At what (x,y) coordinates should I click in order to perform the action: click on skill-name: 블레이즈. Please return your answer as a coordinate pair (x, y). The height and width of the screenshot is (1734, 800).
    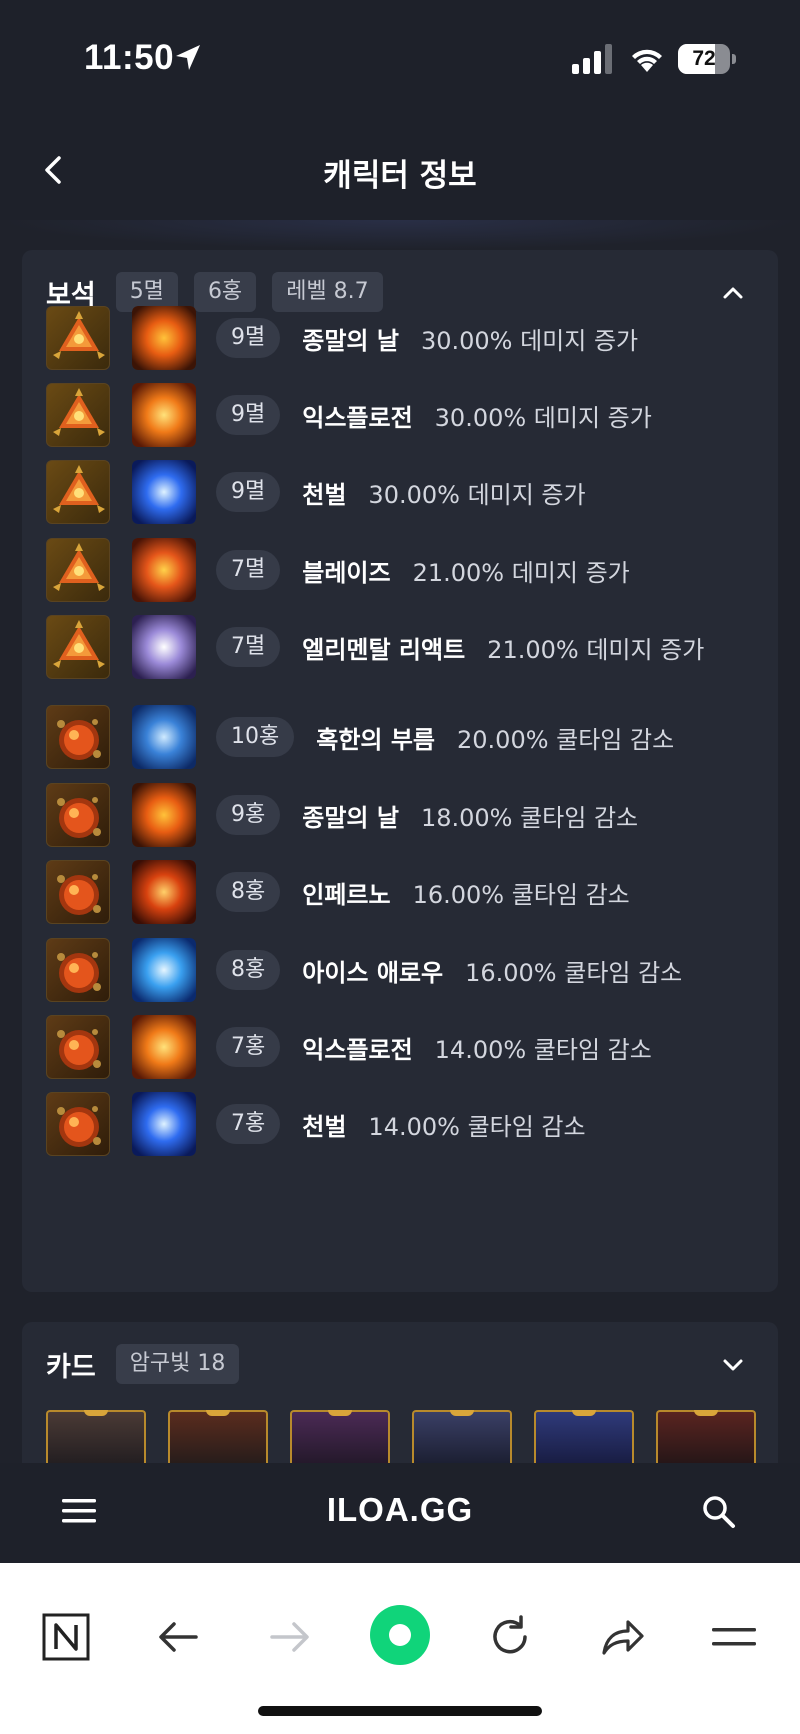
    Looking at the image, I should click on (346, 572).